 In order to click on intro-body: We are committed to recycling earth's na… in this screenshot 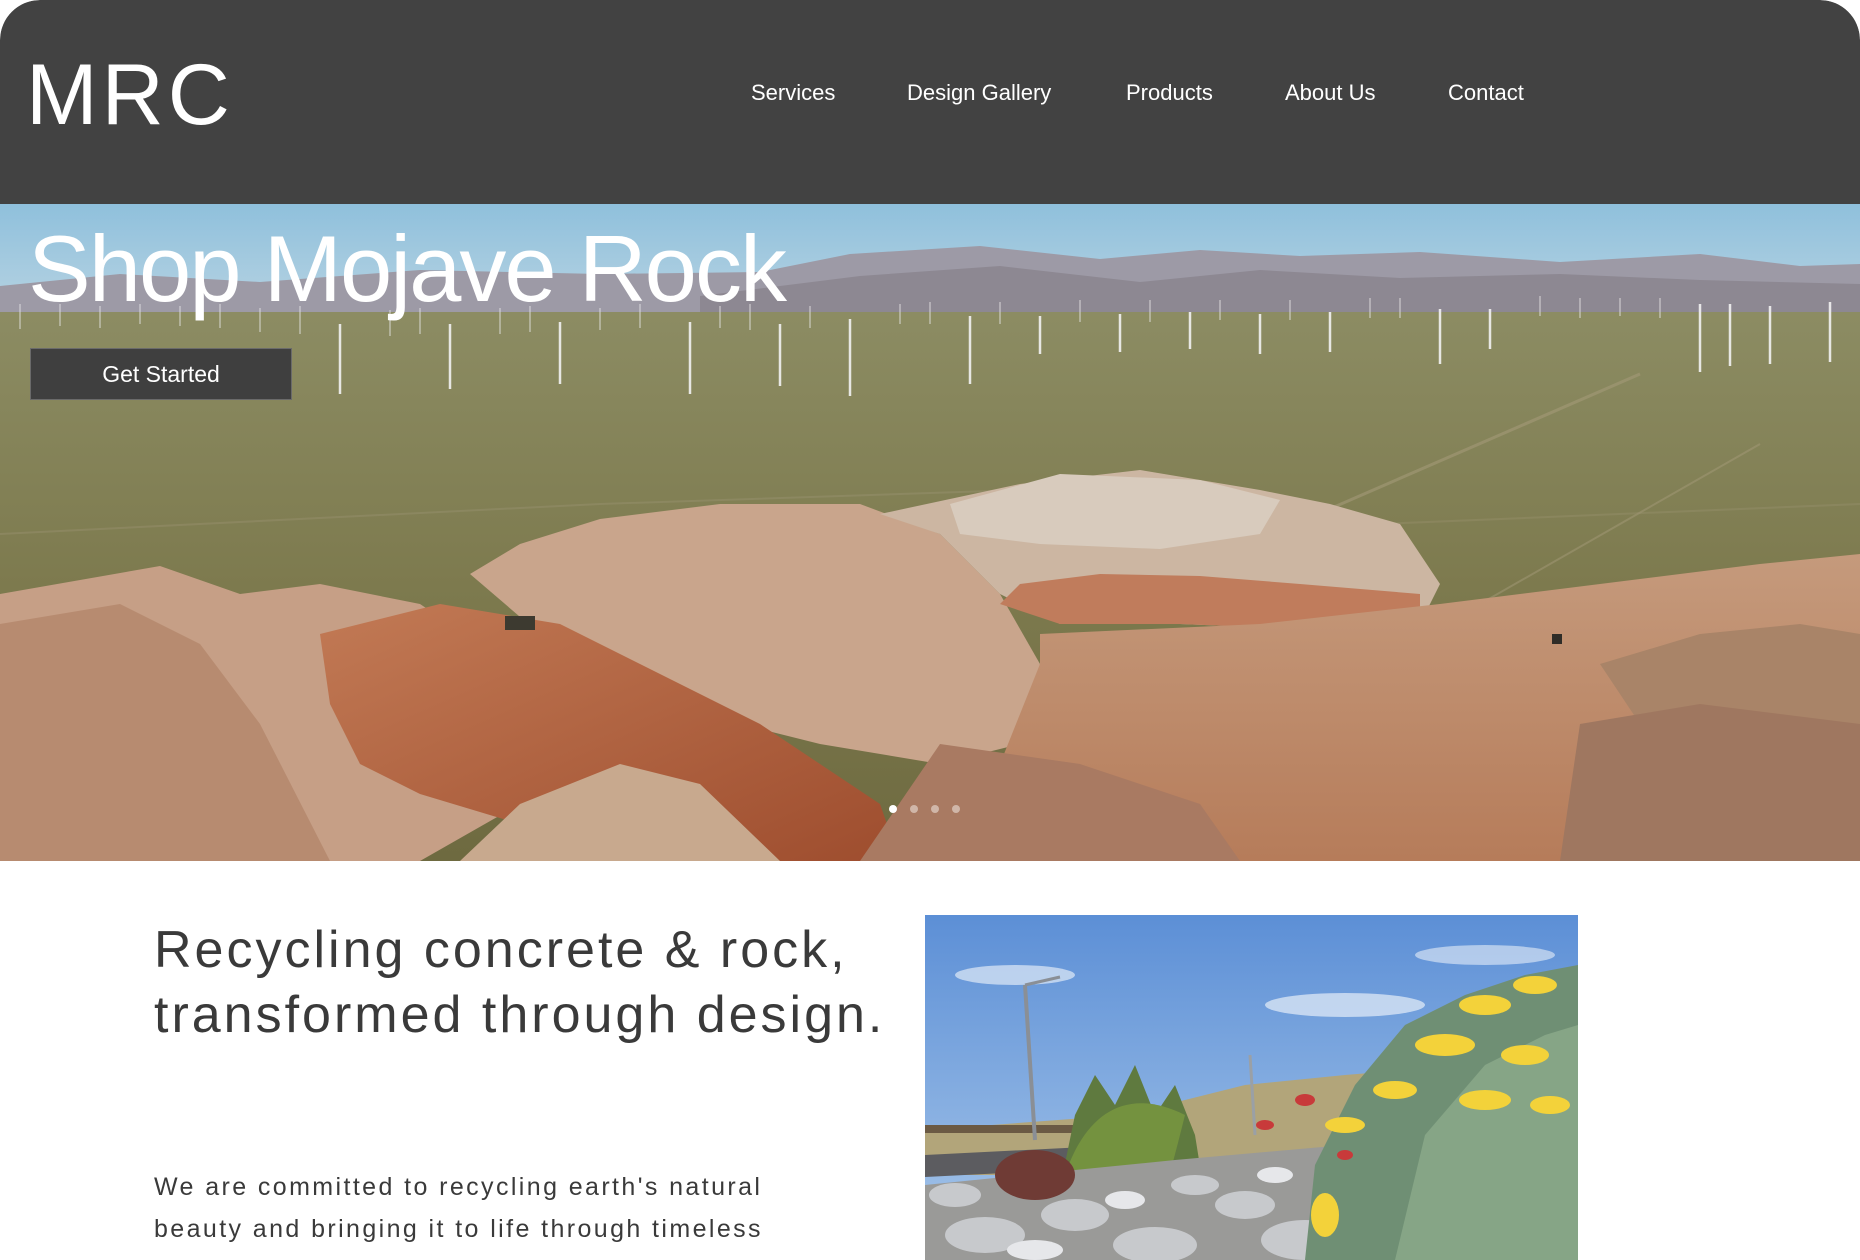, I will do `click(458, 1216)`.